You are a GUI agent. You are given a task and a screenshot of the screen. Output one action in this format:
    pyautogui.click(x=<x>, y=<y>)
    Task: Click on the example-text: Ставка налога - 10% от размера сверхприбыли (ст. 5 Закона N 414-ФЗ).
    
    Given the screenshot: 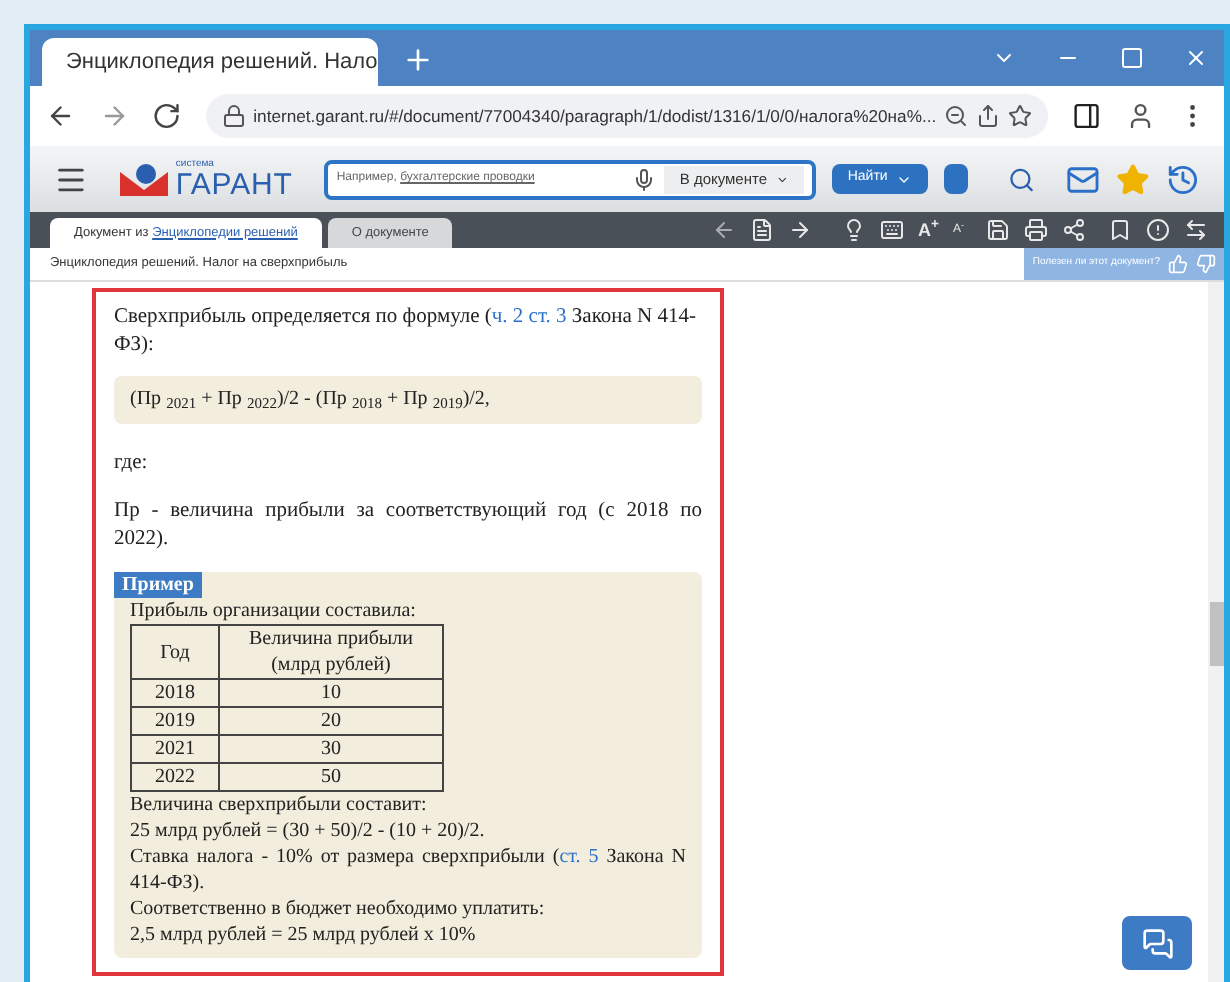 What is the action you would take?
    pyautogui.click(x=408, y=870)
    